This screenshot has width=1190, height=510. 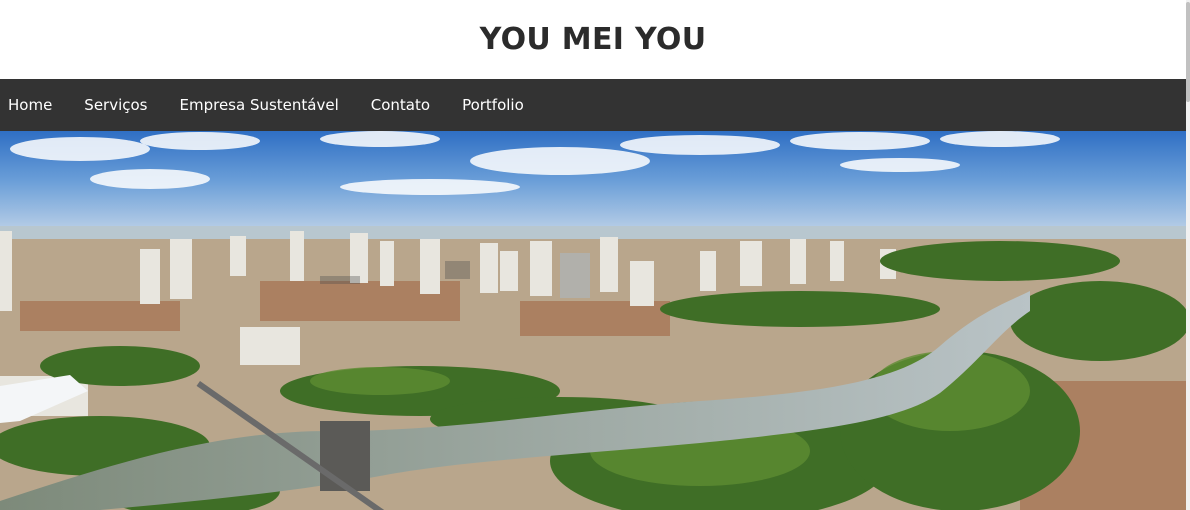 I want to click on nav-link-empresa-sustentavel: Empresa Sustentável, so click(x=263, y=105).